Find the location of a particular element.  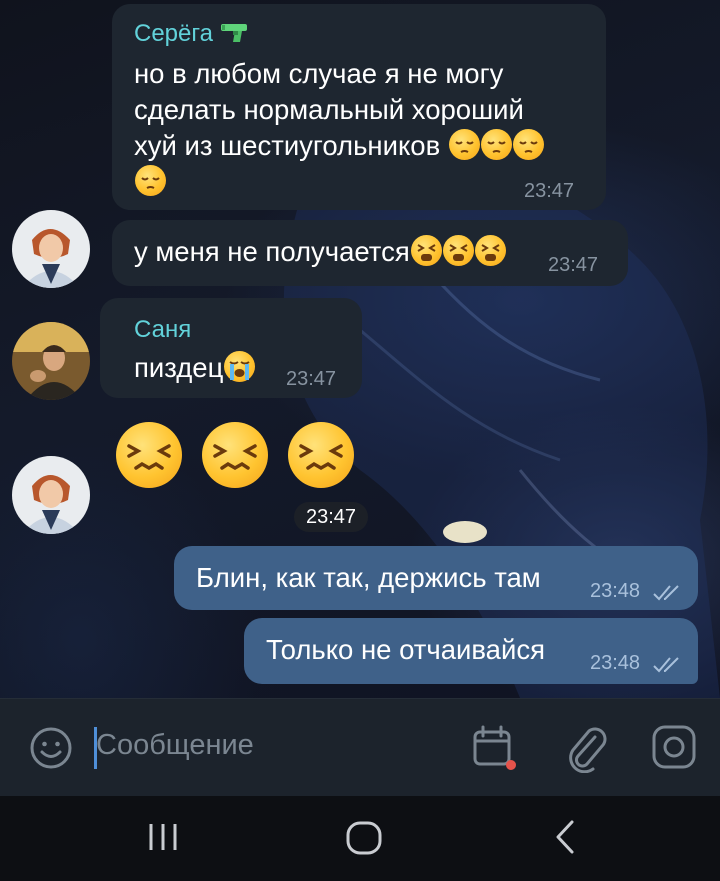

message-input: Сообщение is located at coordinates (175, 745).